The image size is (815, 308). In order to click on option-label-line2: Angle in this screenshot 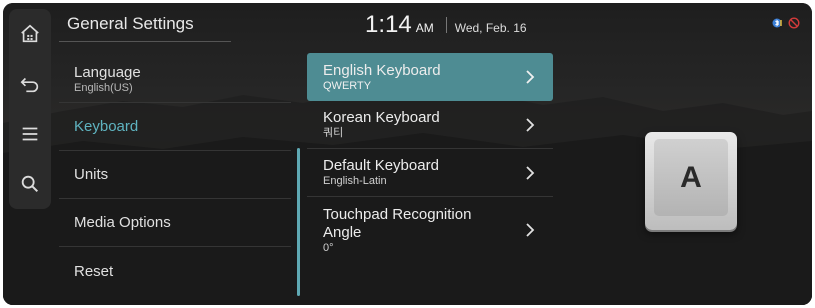, I will do `click(342, 232)`.